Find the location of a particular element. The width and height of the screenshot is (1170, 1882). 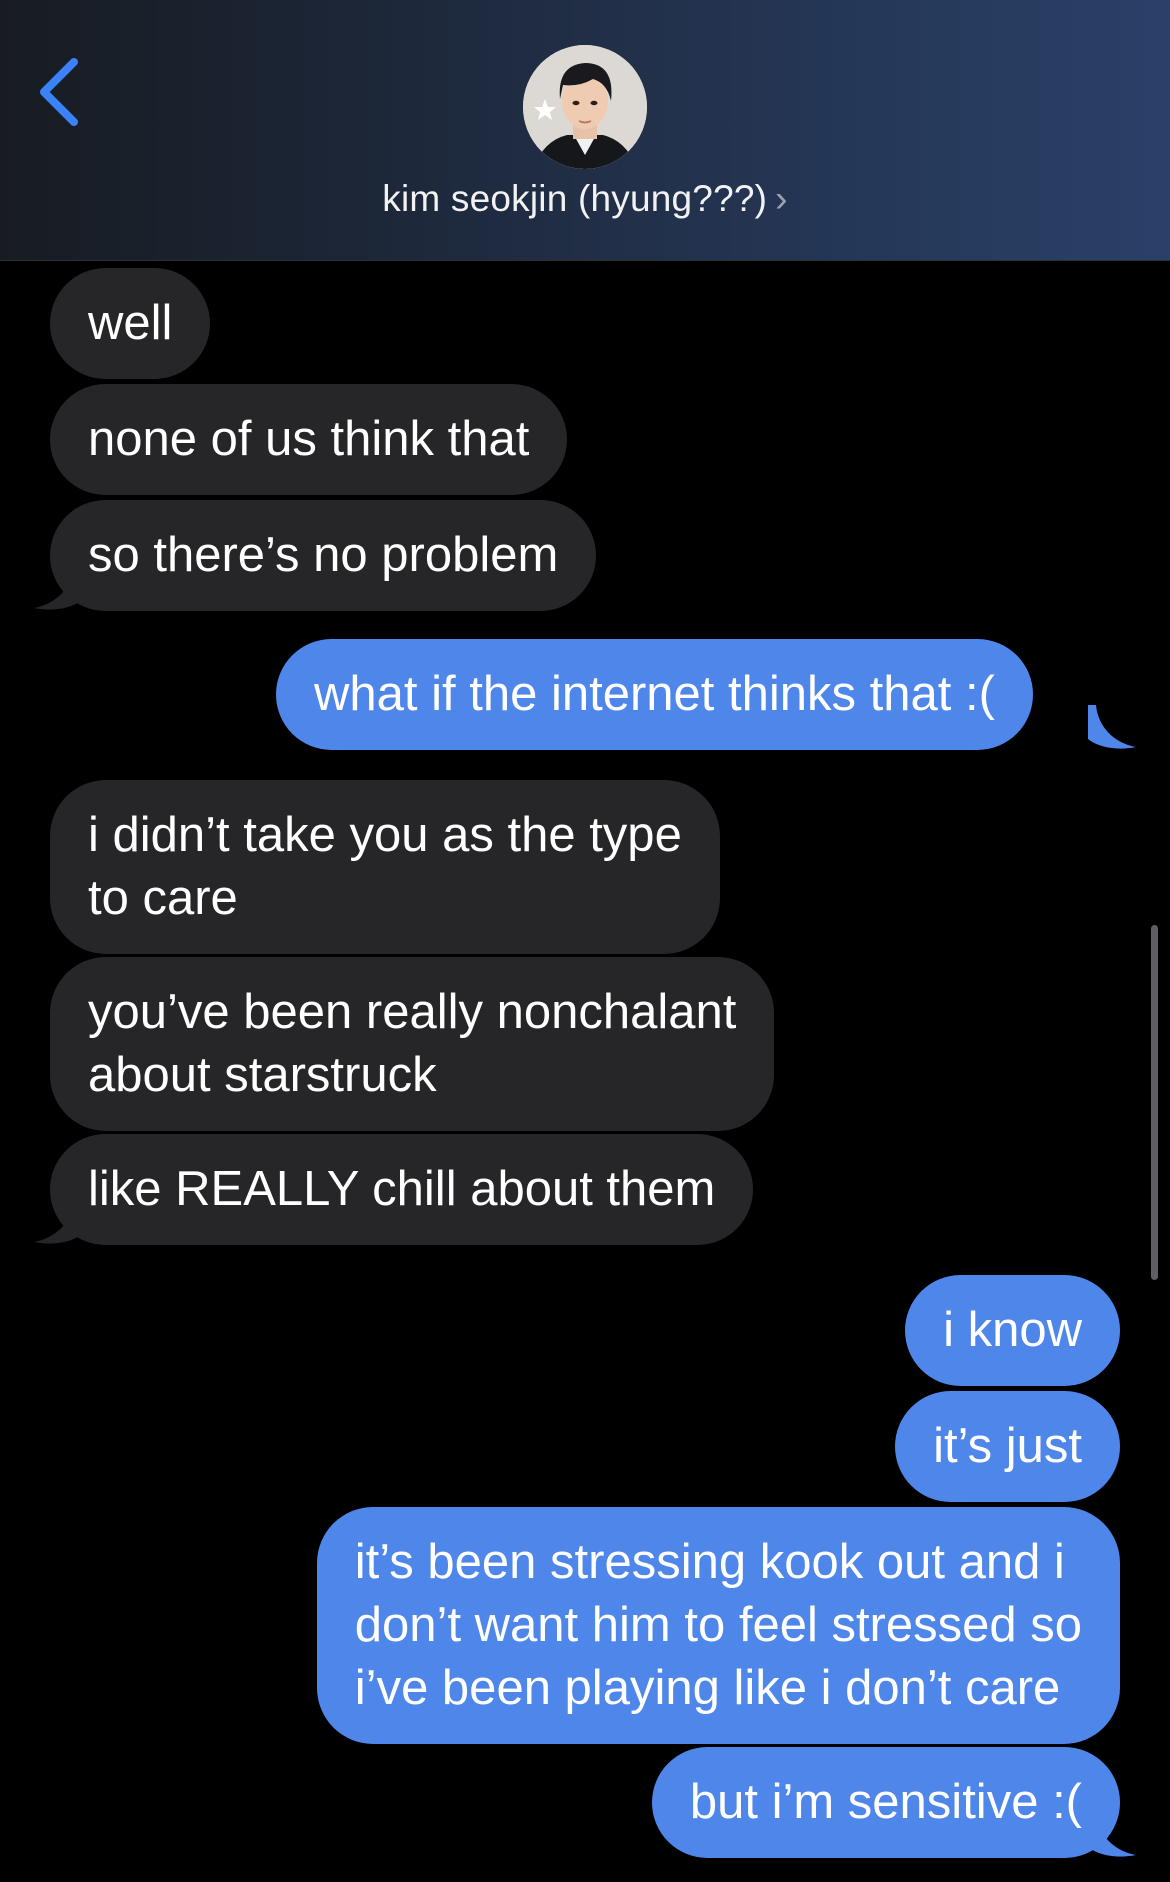

scrollbar is located at coordinates (1154, 1102).